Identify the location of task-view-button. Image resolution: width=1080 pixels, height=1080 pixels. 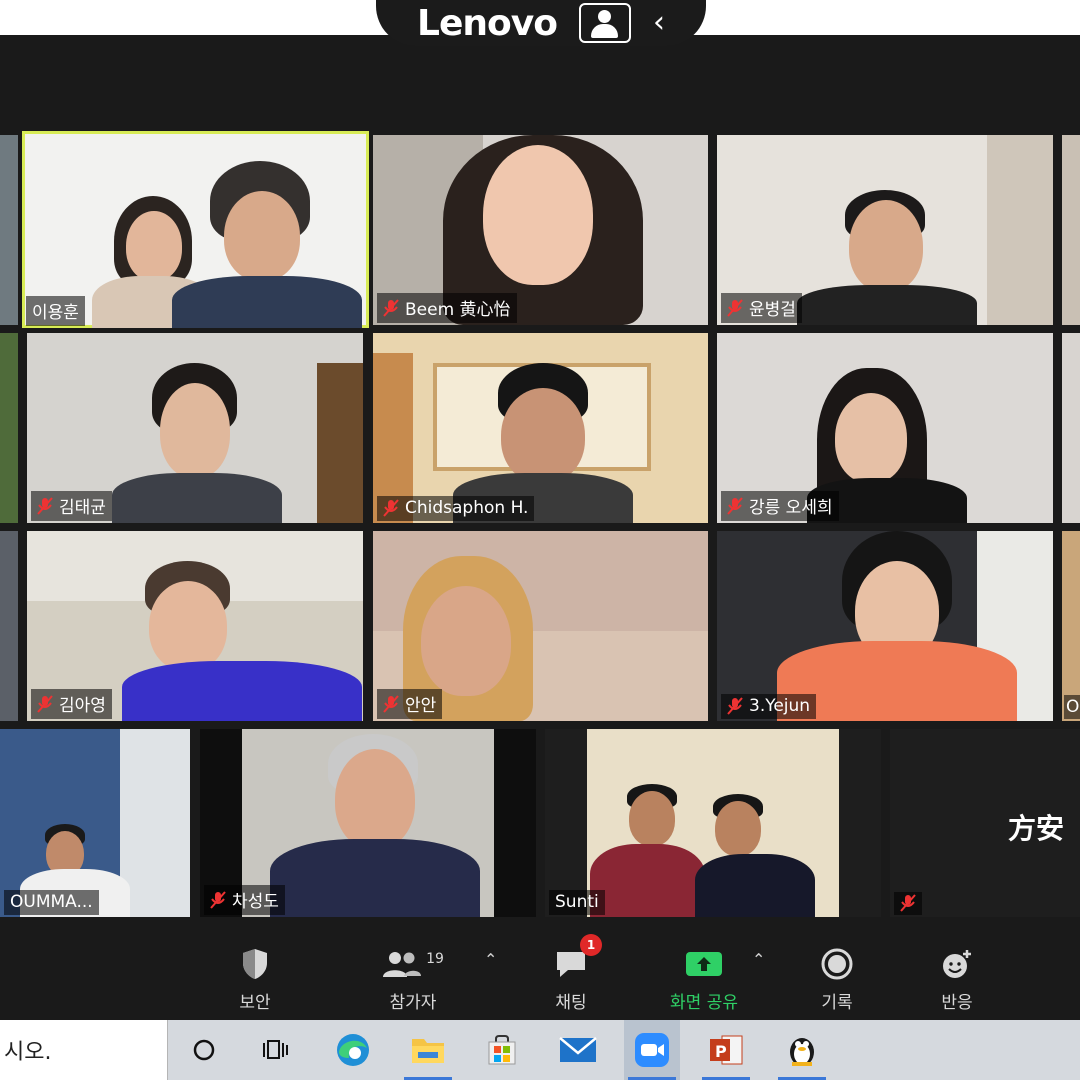
(276, 1050).